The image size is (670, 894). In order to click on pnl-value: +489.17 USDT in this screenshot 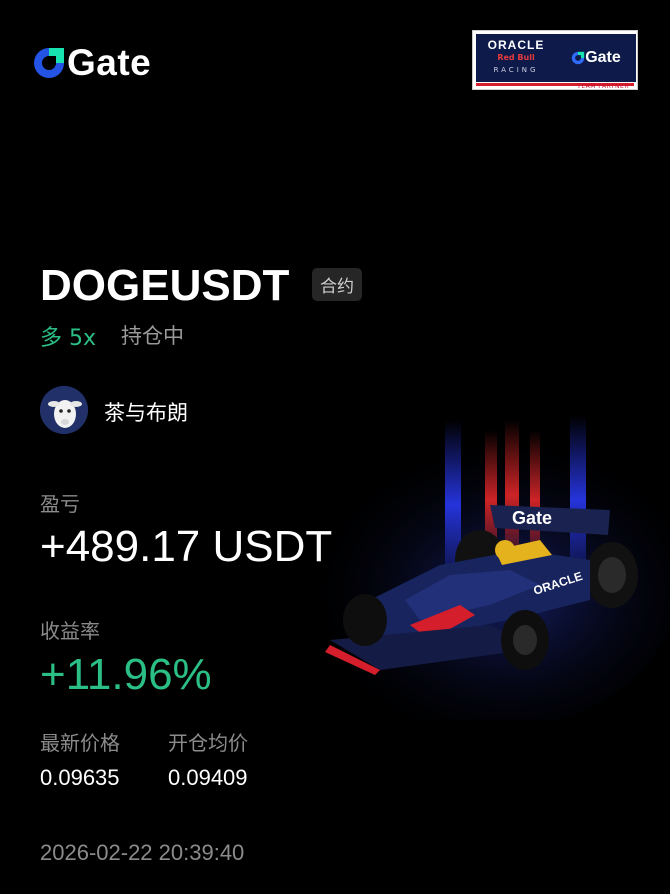, I will do `click(186, 546)`.